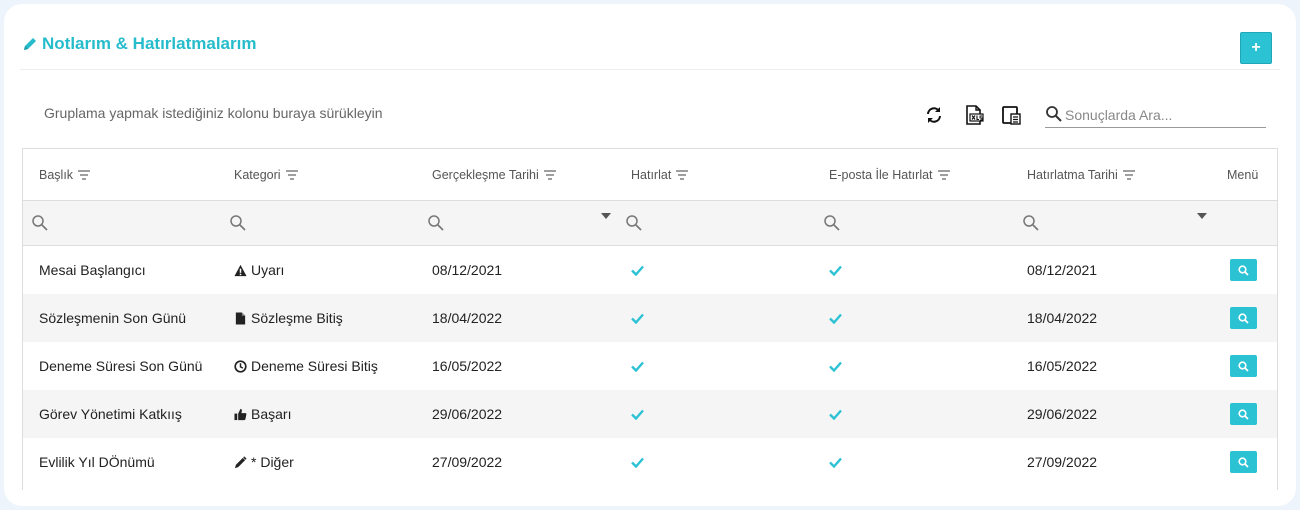 The height and width of the screenshot is (510, 1300). What do you see at coordinates (113, 318) in the screenshot?
I see `cell-title: Sözleşmenin Son Günü` at bounding box center [113, 318].